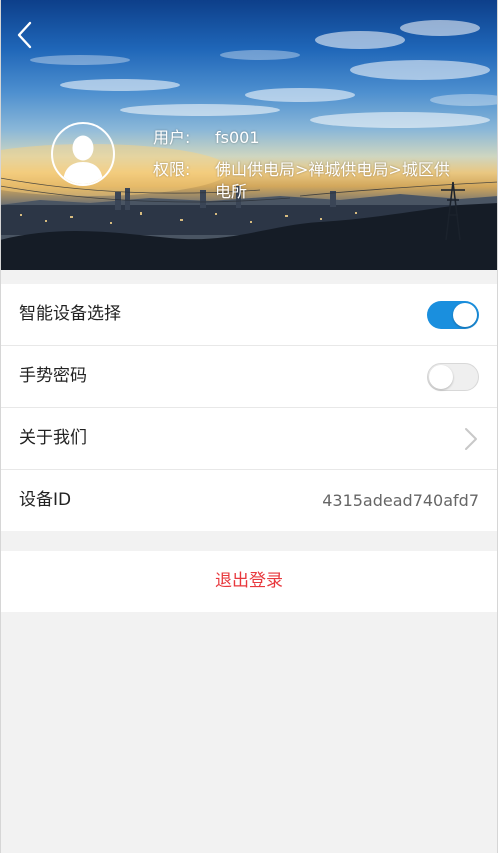 The width and height of the screenshot is (498, 853). I want to click on chevron-left-icon, so click(24, 35).